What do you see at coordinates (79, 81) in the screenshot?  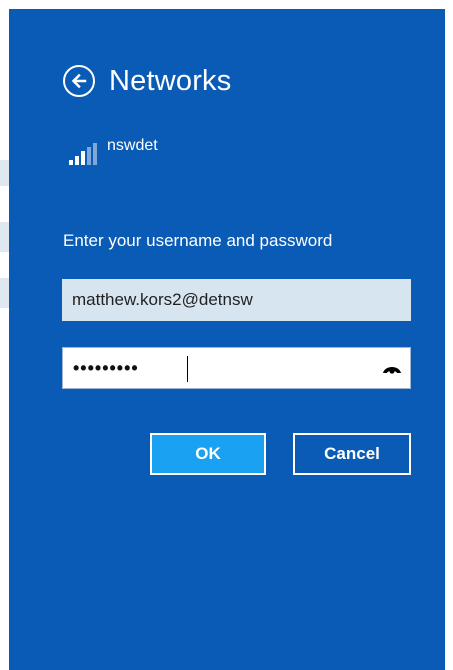 I see `back-arrow-circle-icon` at bounding box center [79, 81].